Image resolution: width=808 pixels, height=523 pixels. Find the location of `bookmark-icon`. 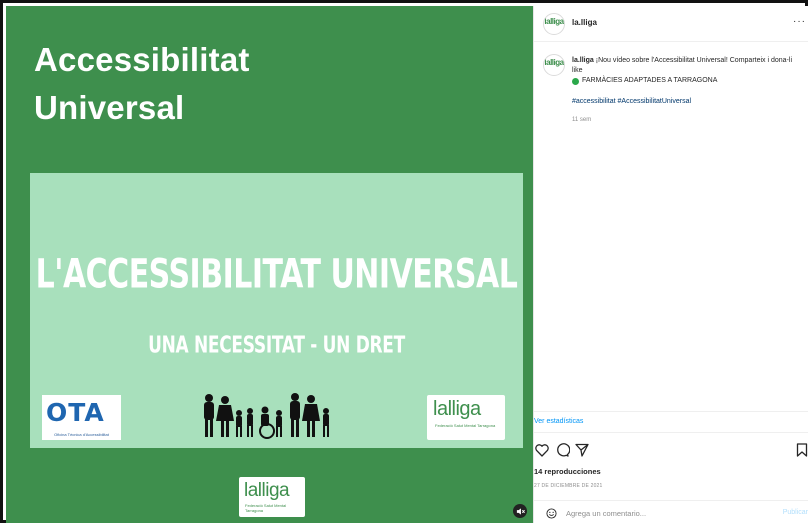

bookmark-icon is located at coordinates (801, 450).